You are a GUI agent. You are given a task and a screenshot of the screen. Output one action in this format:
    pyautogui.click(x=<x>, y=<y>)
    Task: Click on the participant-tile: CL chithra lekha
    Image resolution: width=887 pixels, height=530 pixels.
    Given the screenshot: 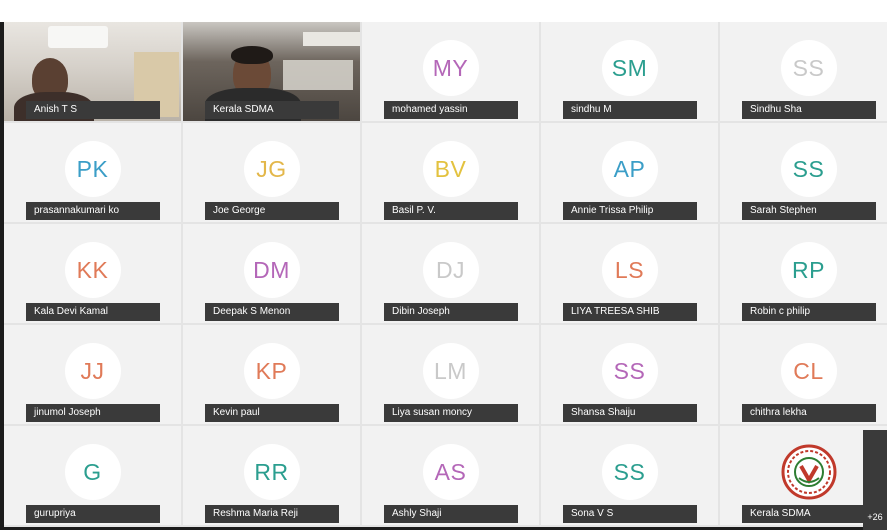 What is the action you would take?
    pyautogui.click(x=803, y=375)
    